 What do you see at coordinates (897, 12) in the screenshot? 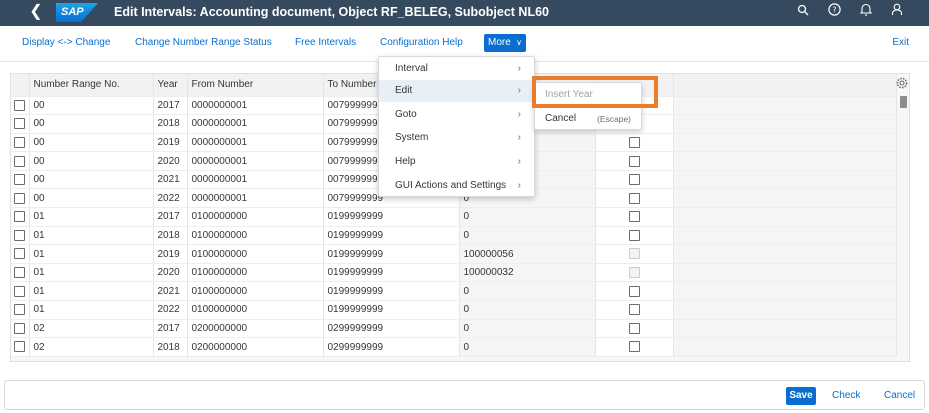
I see `user-icon` at bounding box center [897, 12].